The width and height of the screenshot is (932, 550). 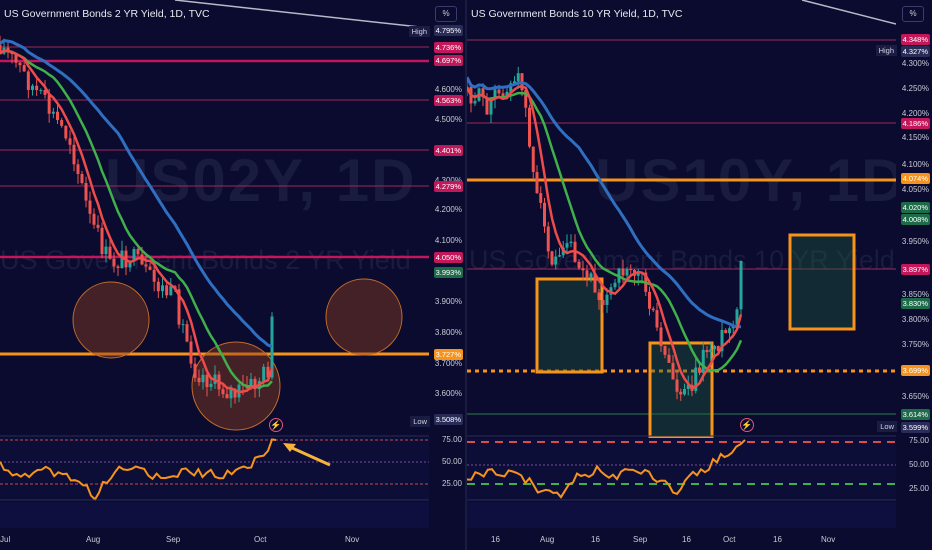 What do you see at coordinates (915, 414) in the screenshot?
I see `price-tag: 3.614%` at bounding box center [915, 414].